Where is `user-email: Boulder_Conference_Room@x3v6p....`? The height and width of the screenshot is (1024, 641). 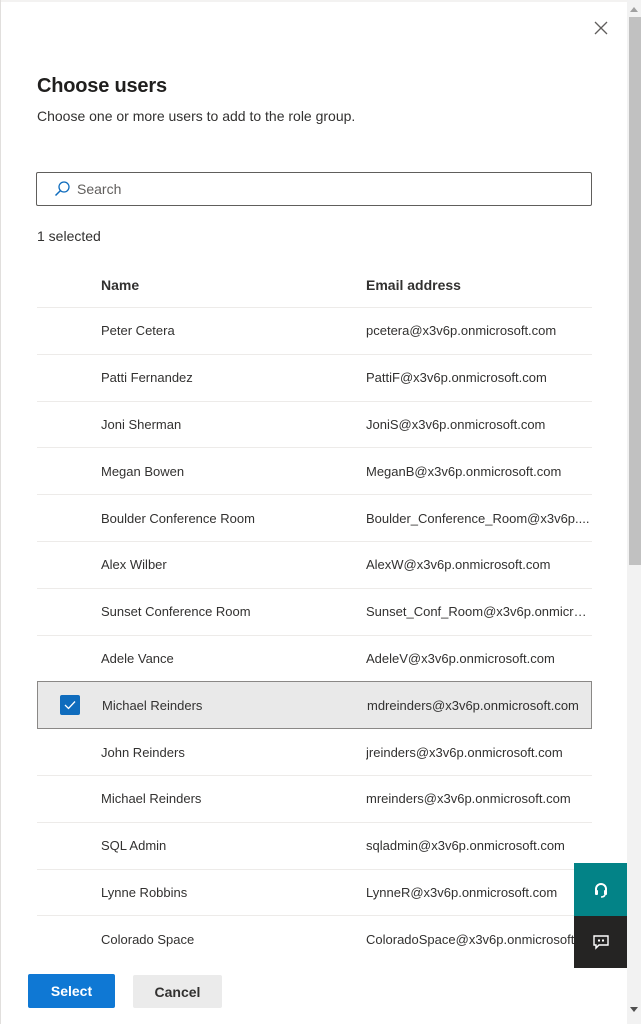
user-email: Boulder_Conference_Room@x3v6p.... is located at coordinates (478, 518).